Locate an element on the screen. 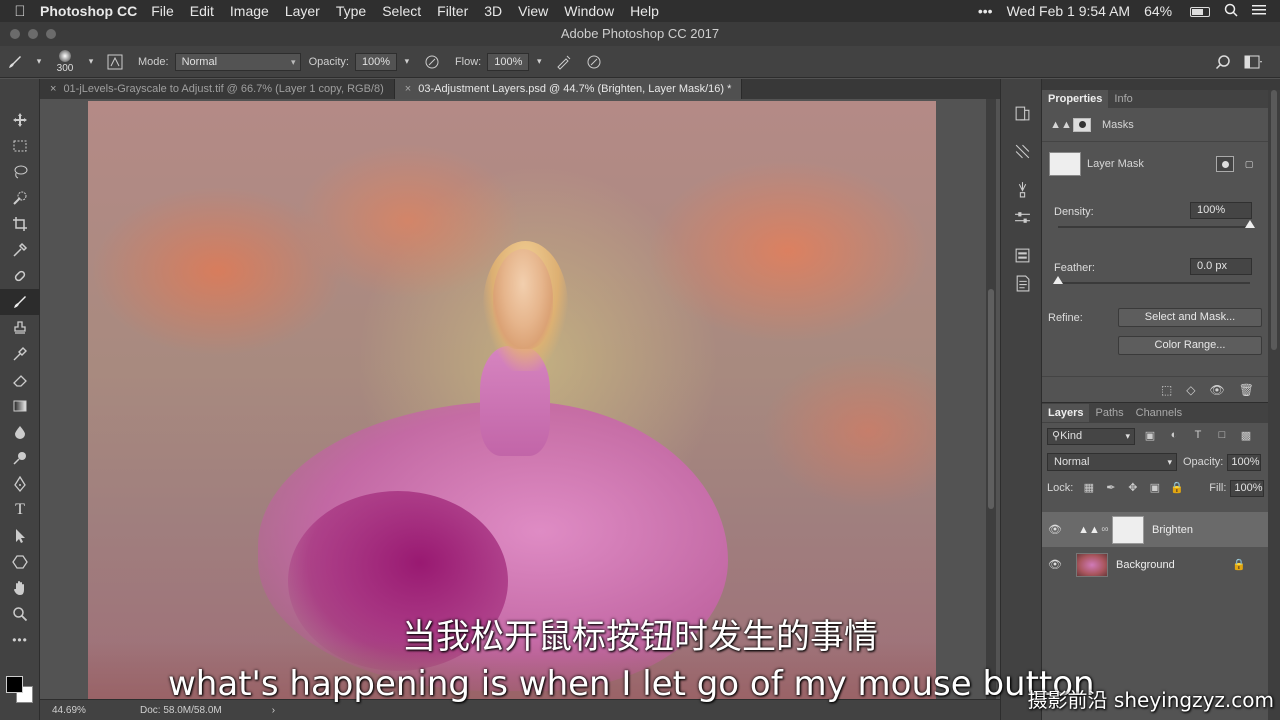 The image size is (1280, 720). layer-kind-filter: ⚲Kind ▾ is located at coordinates (1091, 436).